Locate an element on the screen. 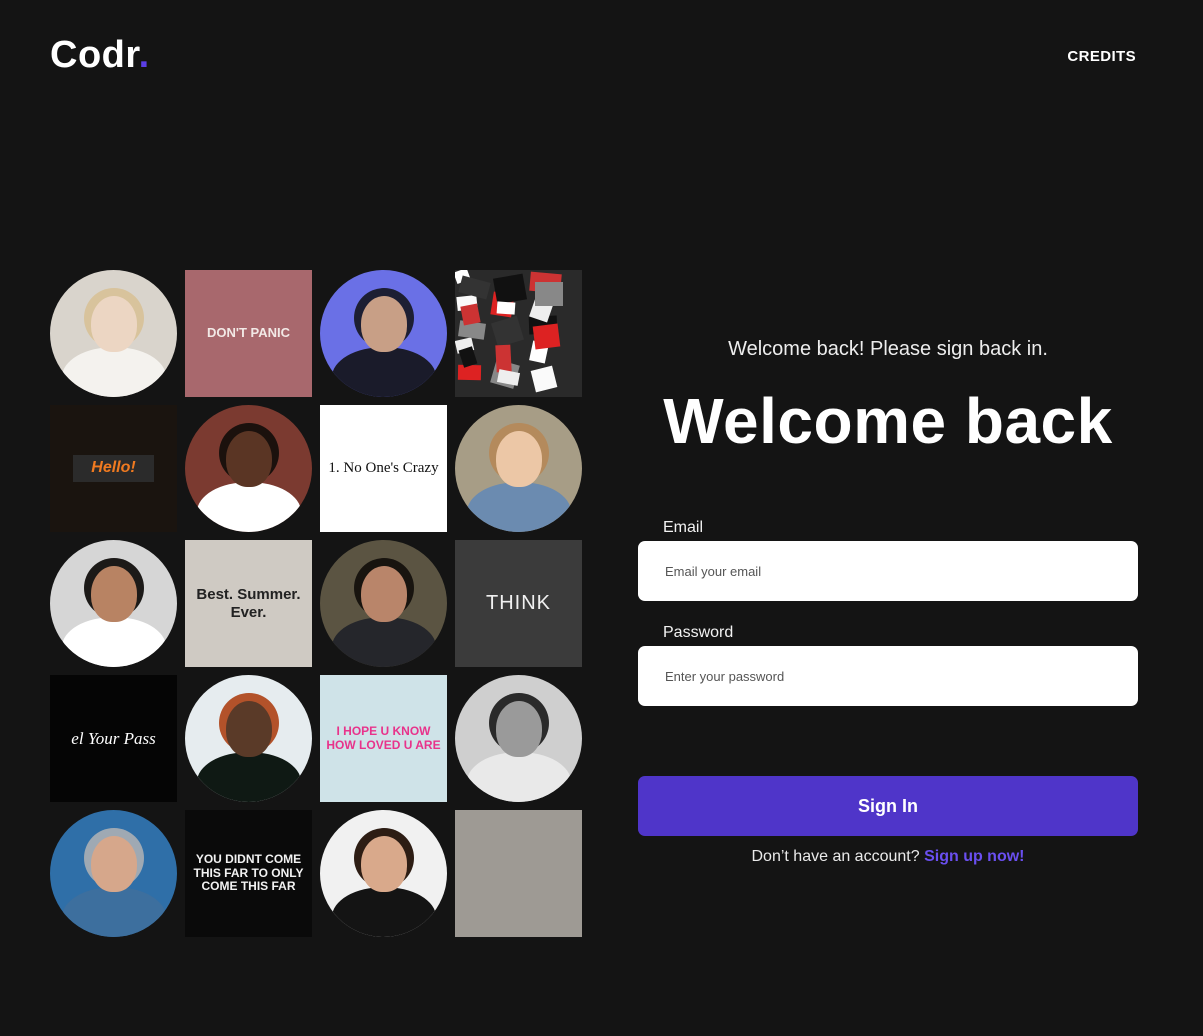 The width and height of the screenshot is (1203, 1036). welcome-title: Welcome back is located at coordinates (888, 421).